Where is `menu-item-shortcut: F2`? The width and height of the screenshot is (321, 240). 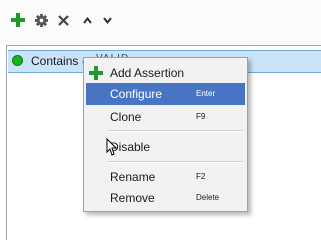
menu-item-shortcut: F2 is located at coordinates (201, 176).